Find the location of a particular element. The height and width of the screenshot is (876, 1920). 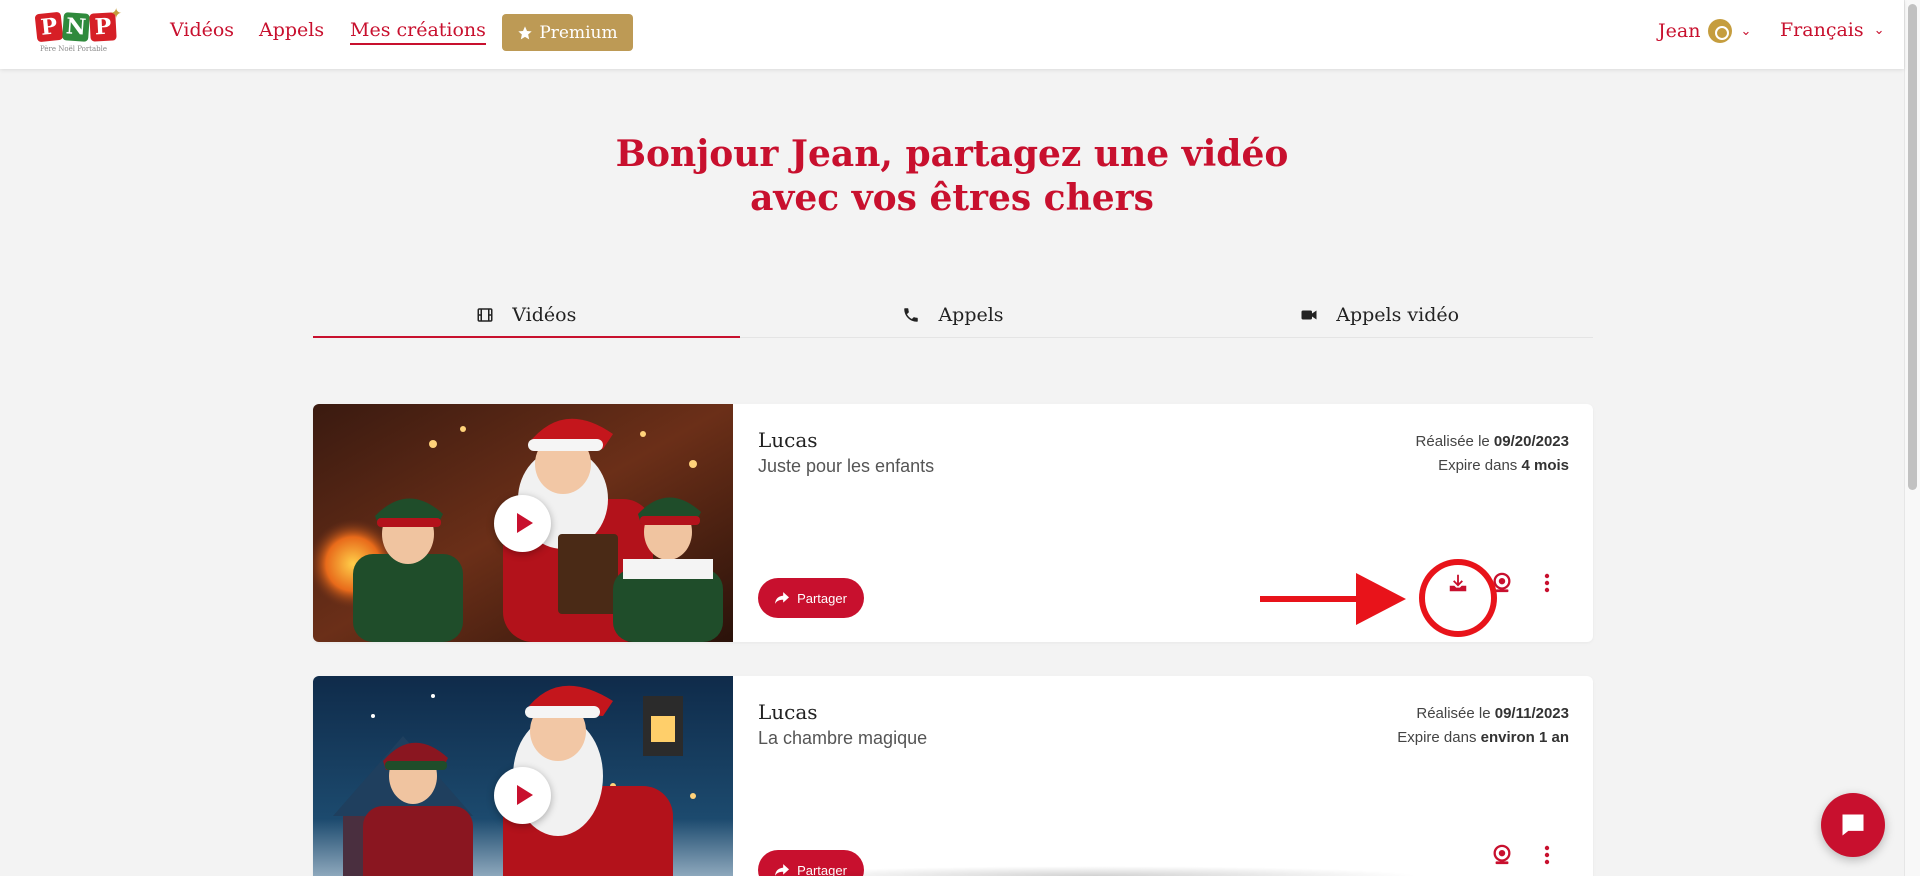

annotation-arrow-head is located at coordinates (1381, 599).